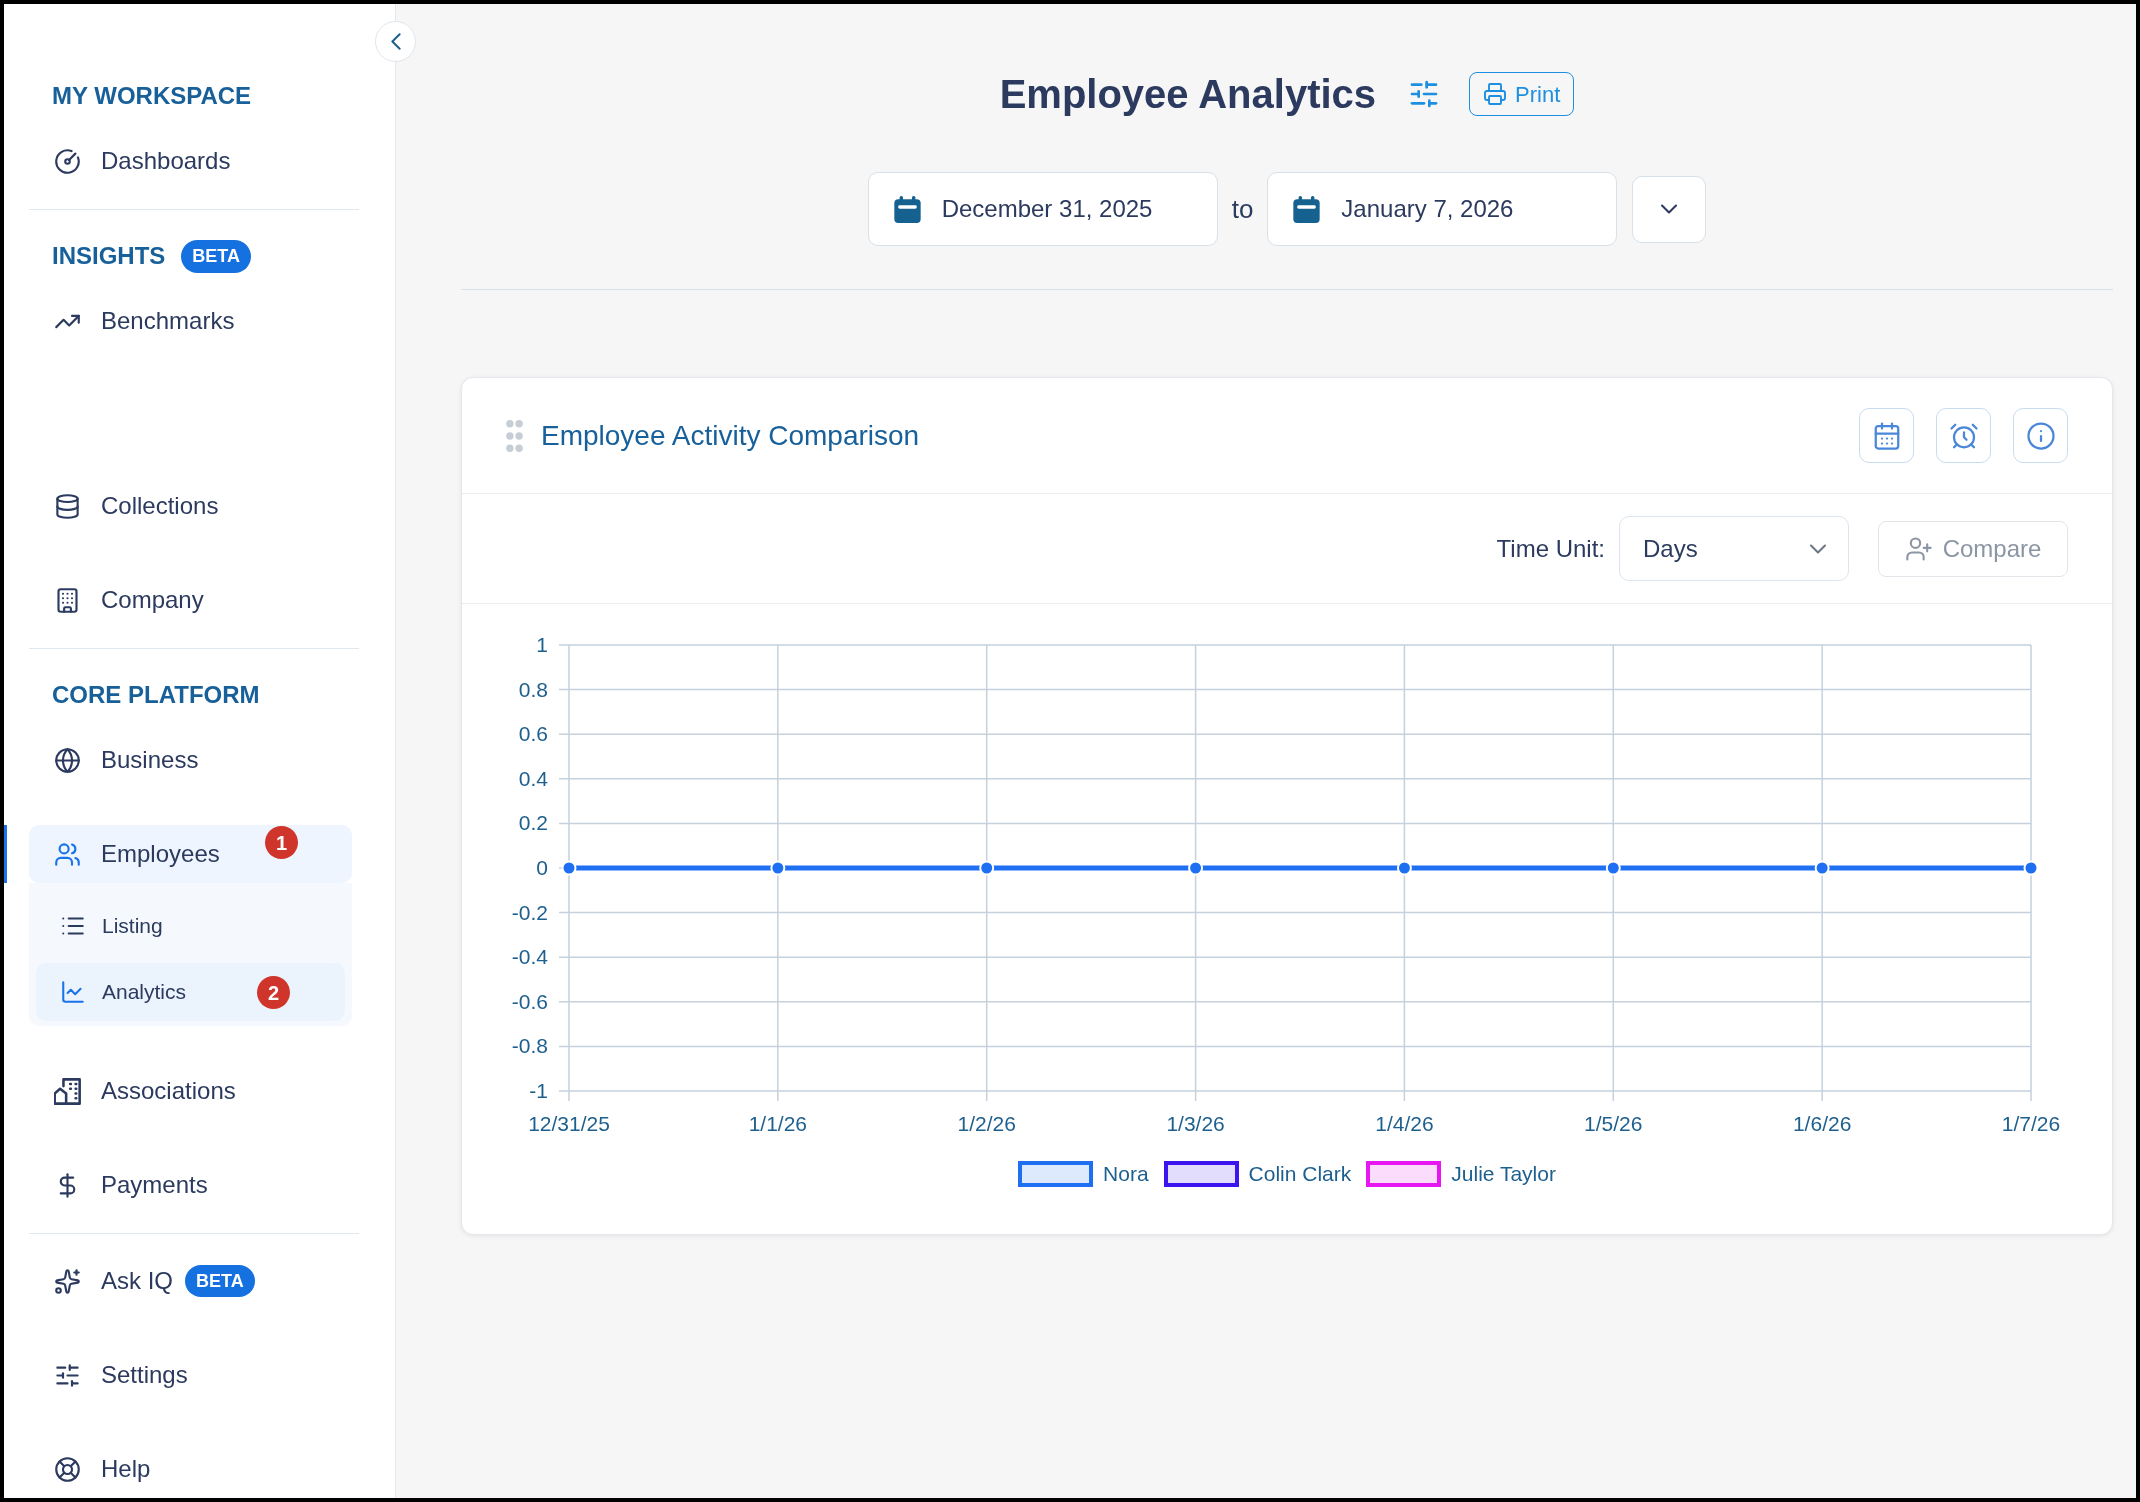 The image size is (2140, 1502). Describe the element at coordinates (529, 1046) in the screenshot. I see `y-tick-label: -0.8` at that location.